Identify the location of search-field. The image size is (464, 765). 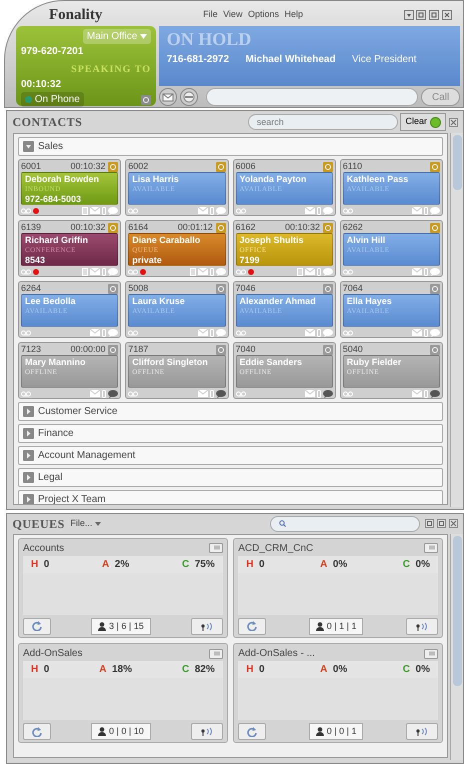
(345, 524).